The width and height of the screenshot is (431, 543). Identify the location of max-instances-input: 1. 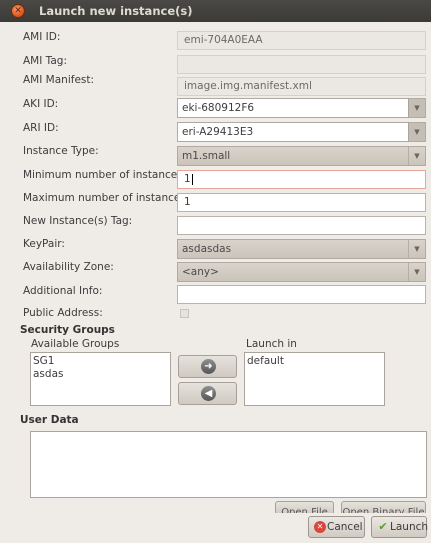
(301, 202).